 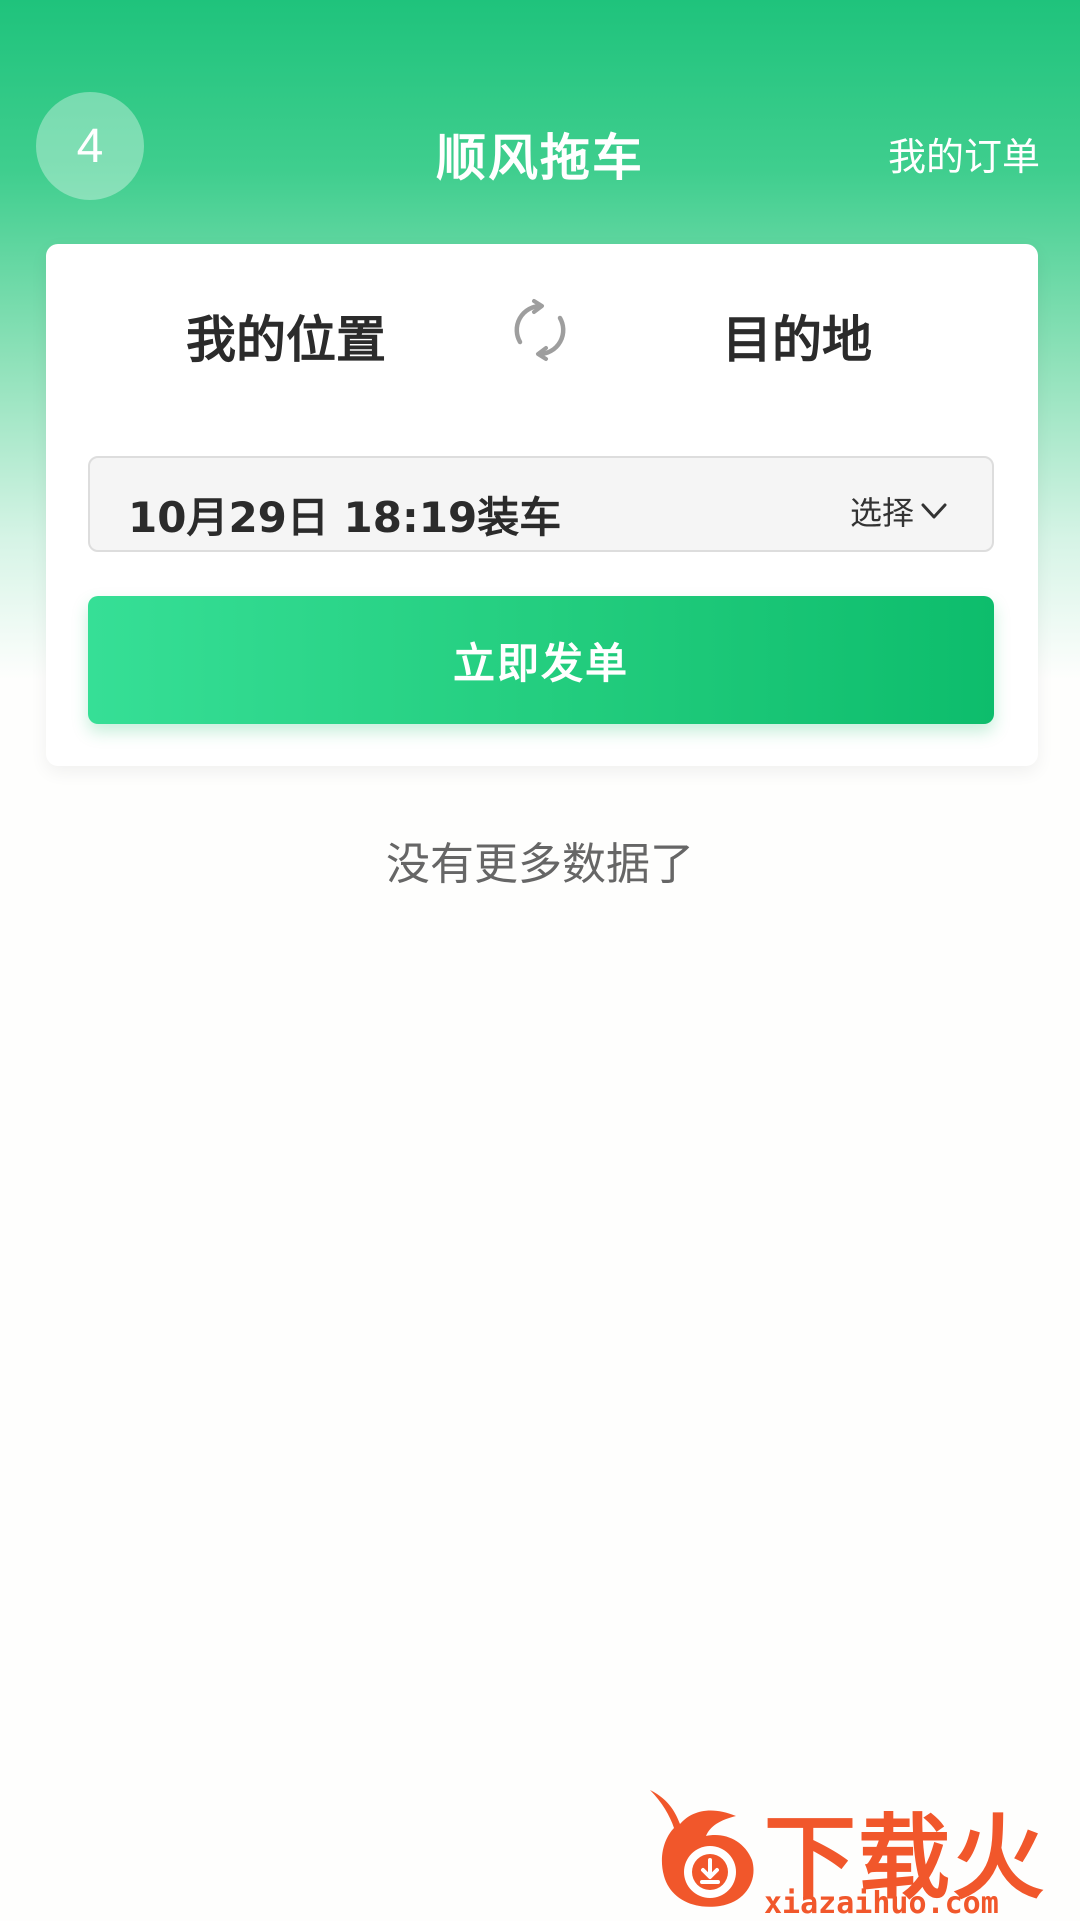 What do you see at coordinates (964, 153) in the screenshot?
I see `my-orders-link: 我的订单` at bounding box center [964, 153].